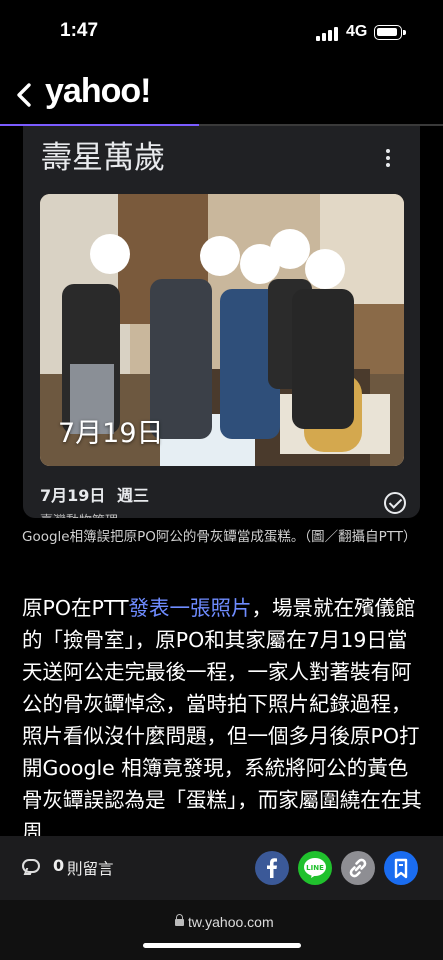 The height and width of the screenshot is (960, 443). What do you see at coordinates (219, 537) in the screenshot?
I see `image-caption: Google相簿誤把原PO阿公的骨灰罈當成蛋糕。（圖／翻攝自PTT）` at bounding box center [219, 537].